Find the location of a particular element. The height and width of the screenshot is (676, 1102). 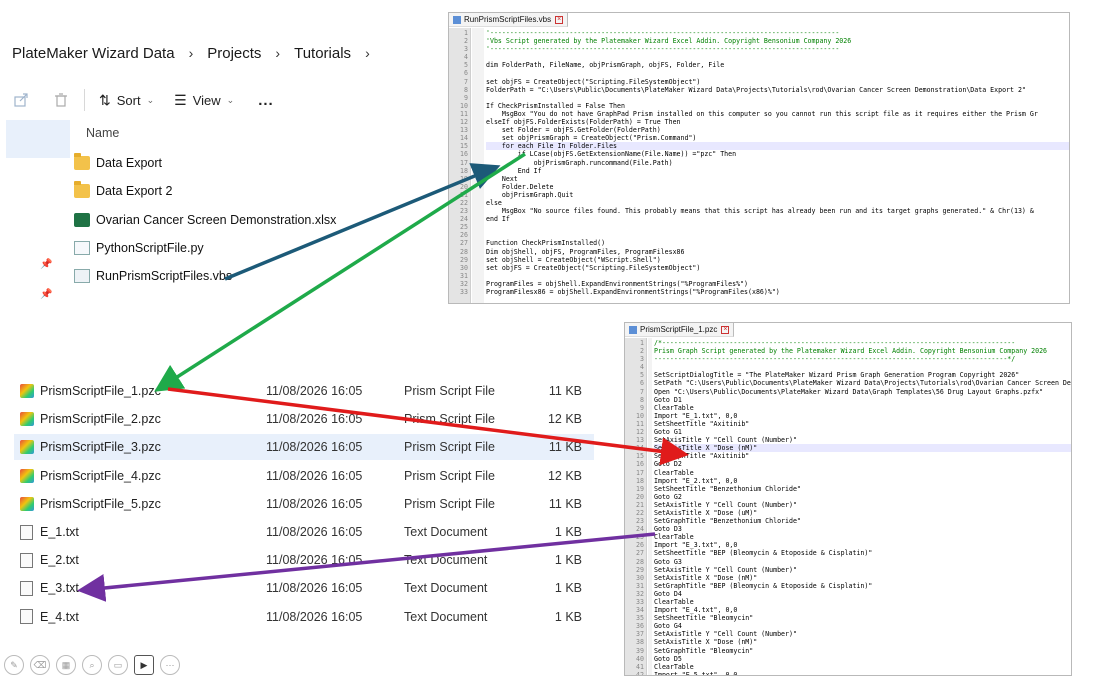

grid-icon: ▦ is located at coordinates (66, 665).